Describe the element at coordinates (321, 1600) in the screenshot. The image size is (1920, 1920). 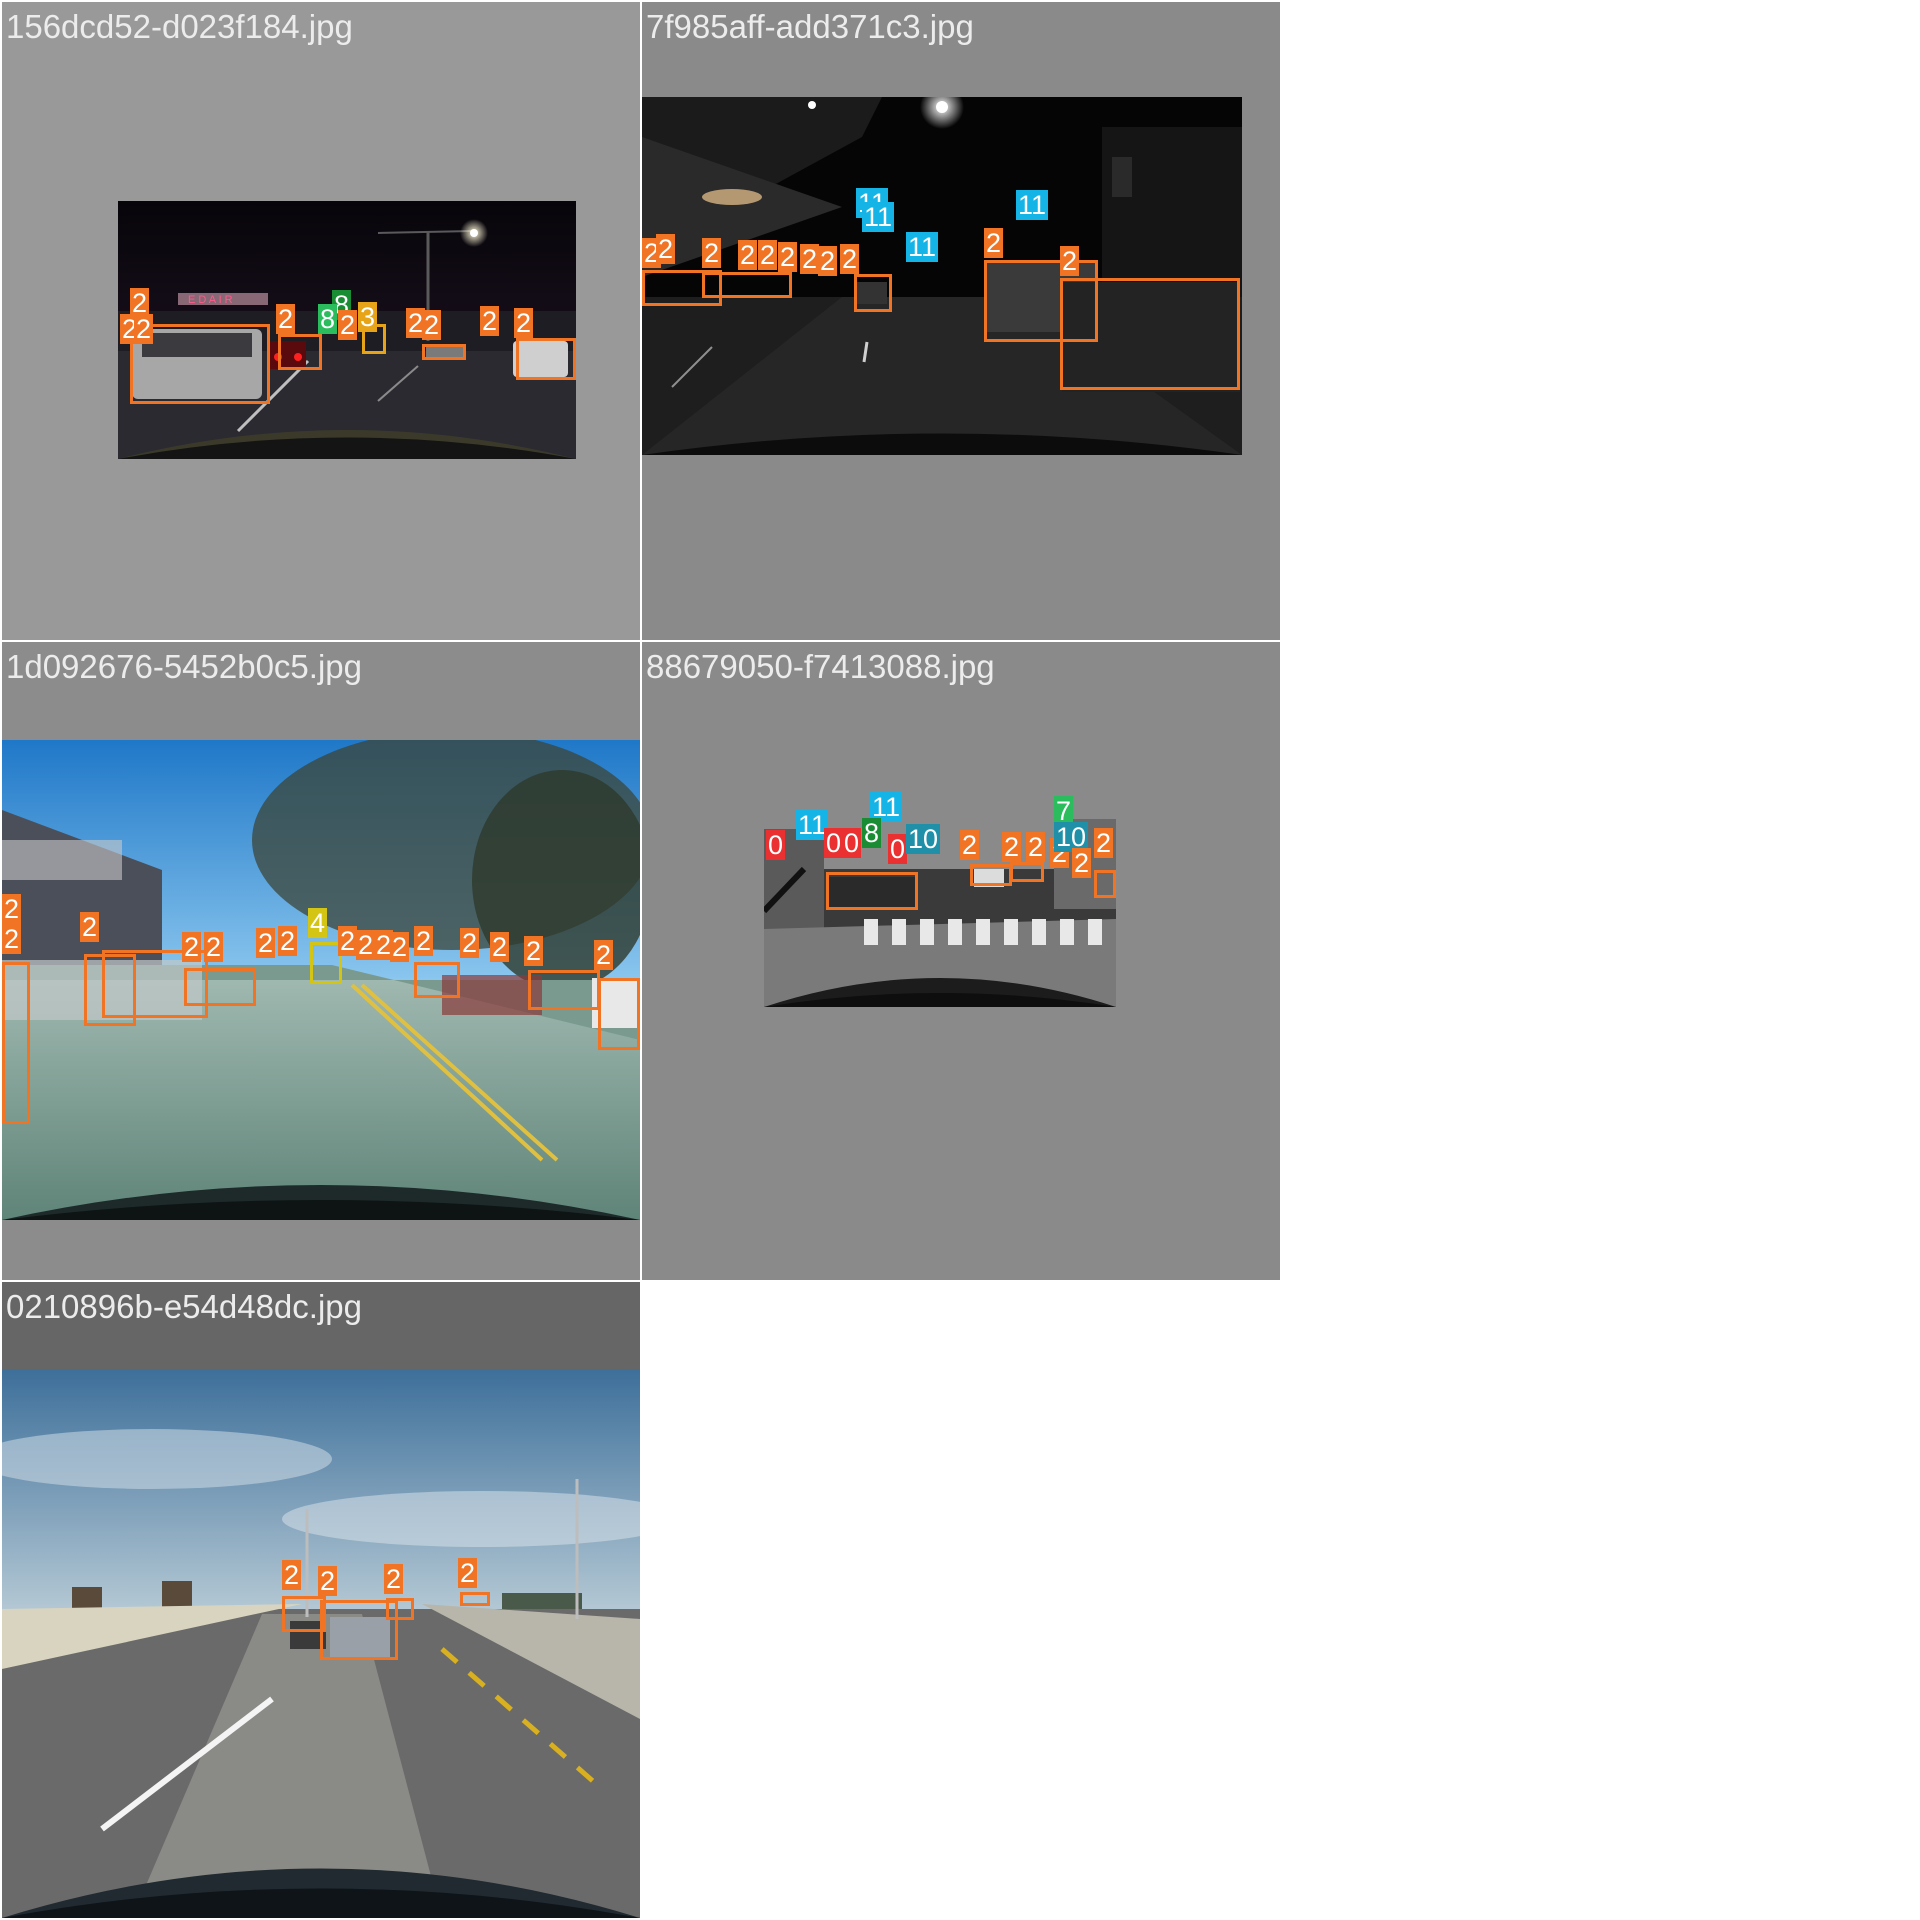
I see `image-tile: 0210896b-e54d48dc.jpg 2 2 2 2` at that location.